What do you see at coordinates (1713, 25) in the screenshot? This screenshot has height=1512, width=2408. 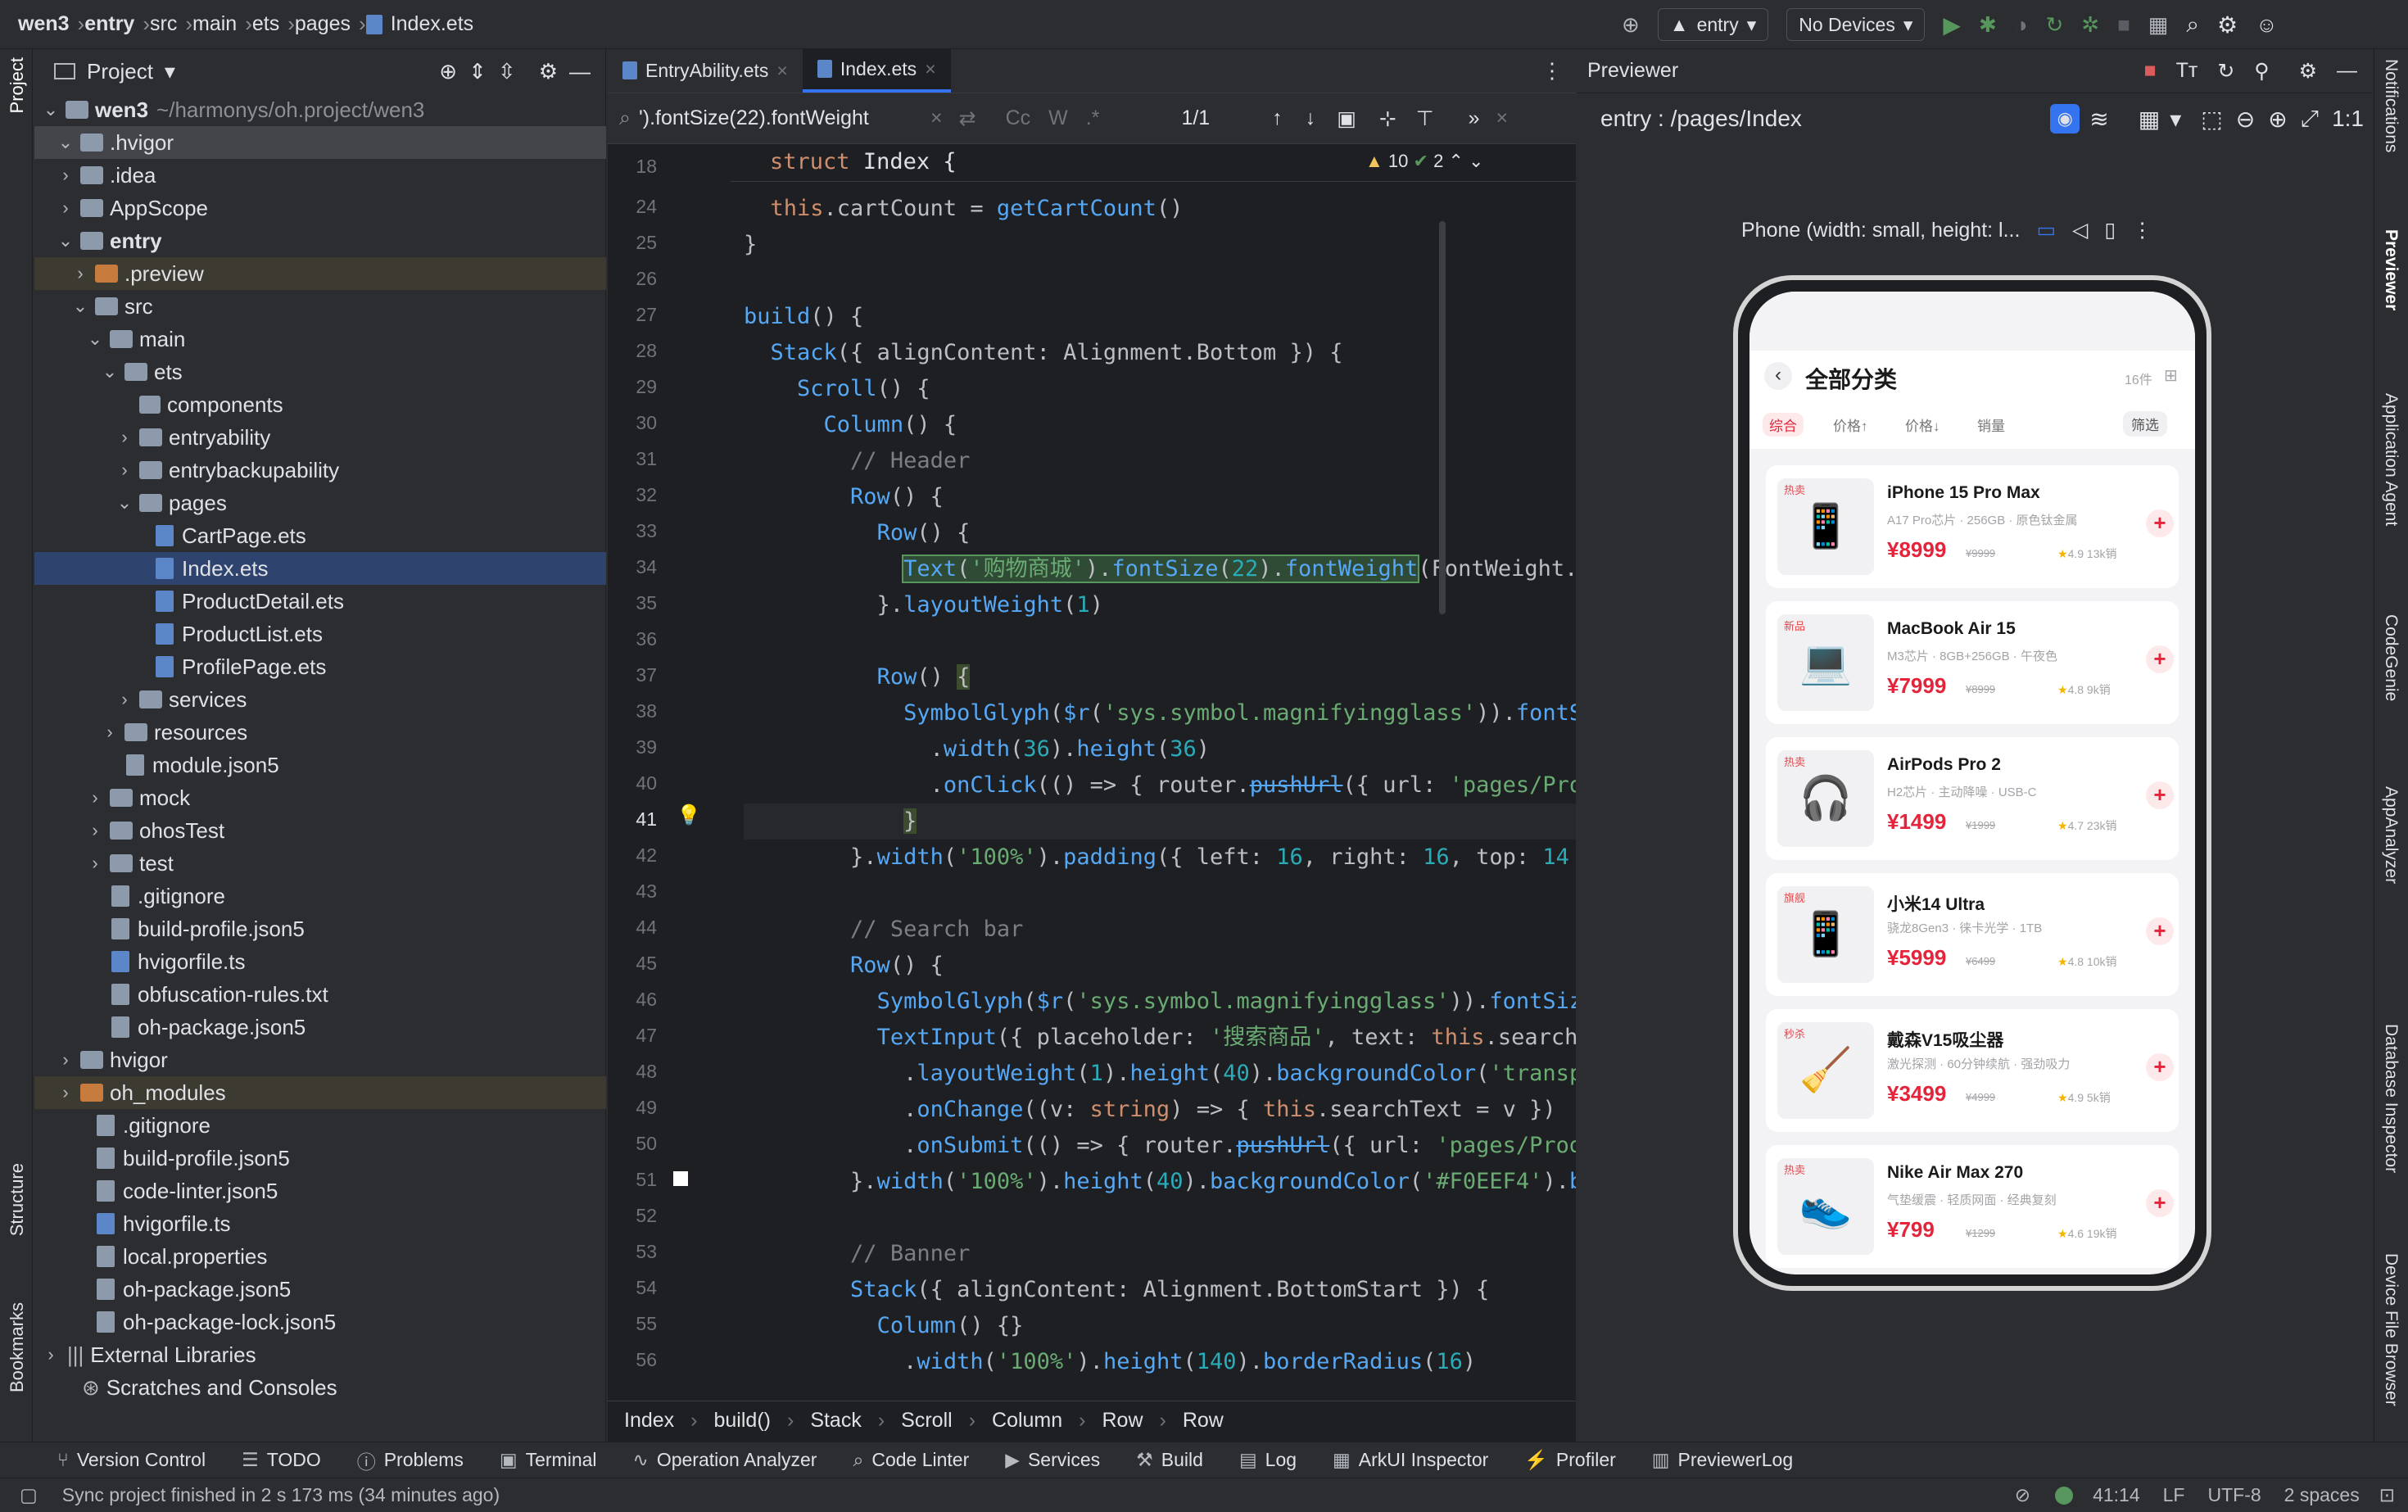 I see `run-config-select: ▲ entry ▾` at bounding box center [1713, 25].